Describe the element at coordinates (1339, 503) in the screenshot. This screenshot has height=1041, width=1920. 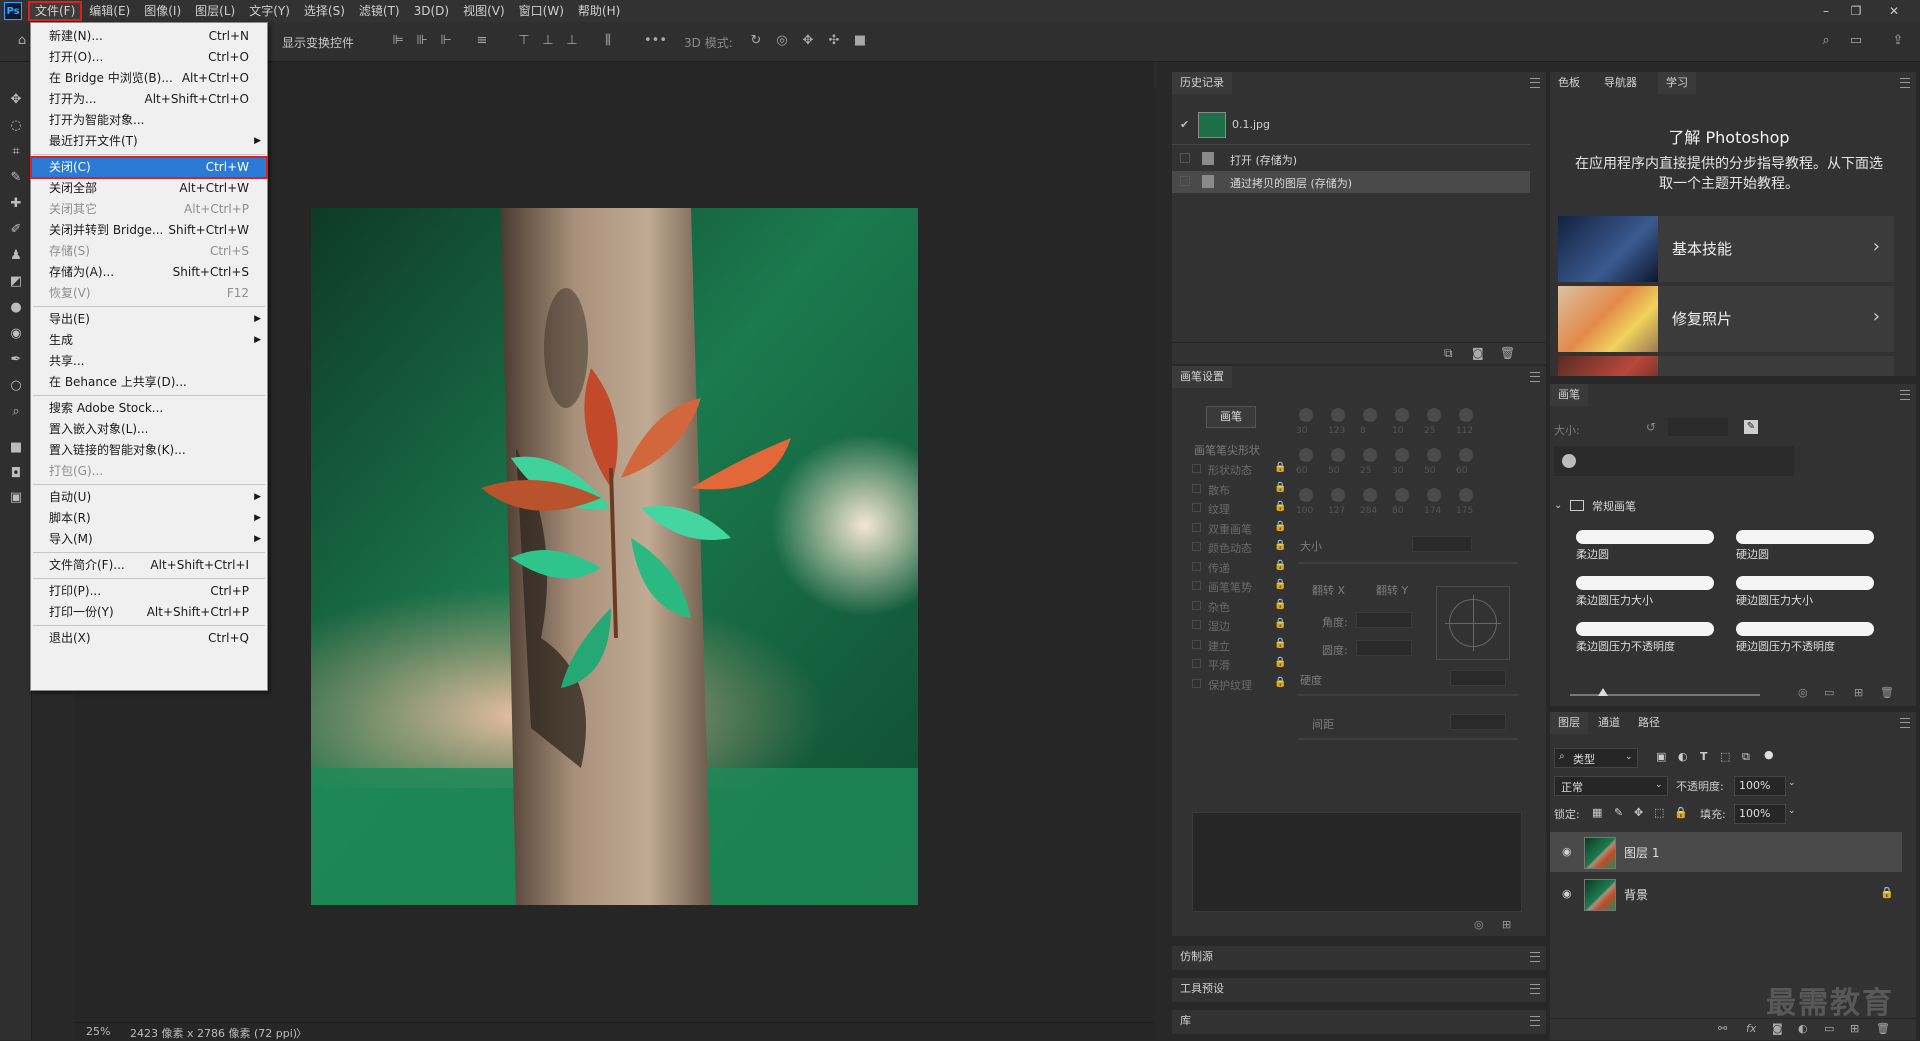
I see `brush-tip: 127` at that location.